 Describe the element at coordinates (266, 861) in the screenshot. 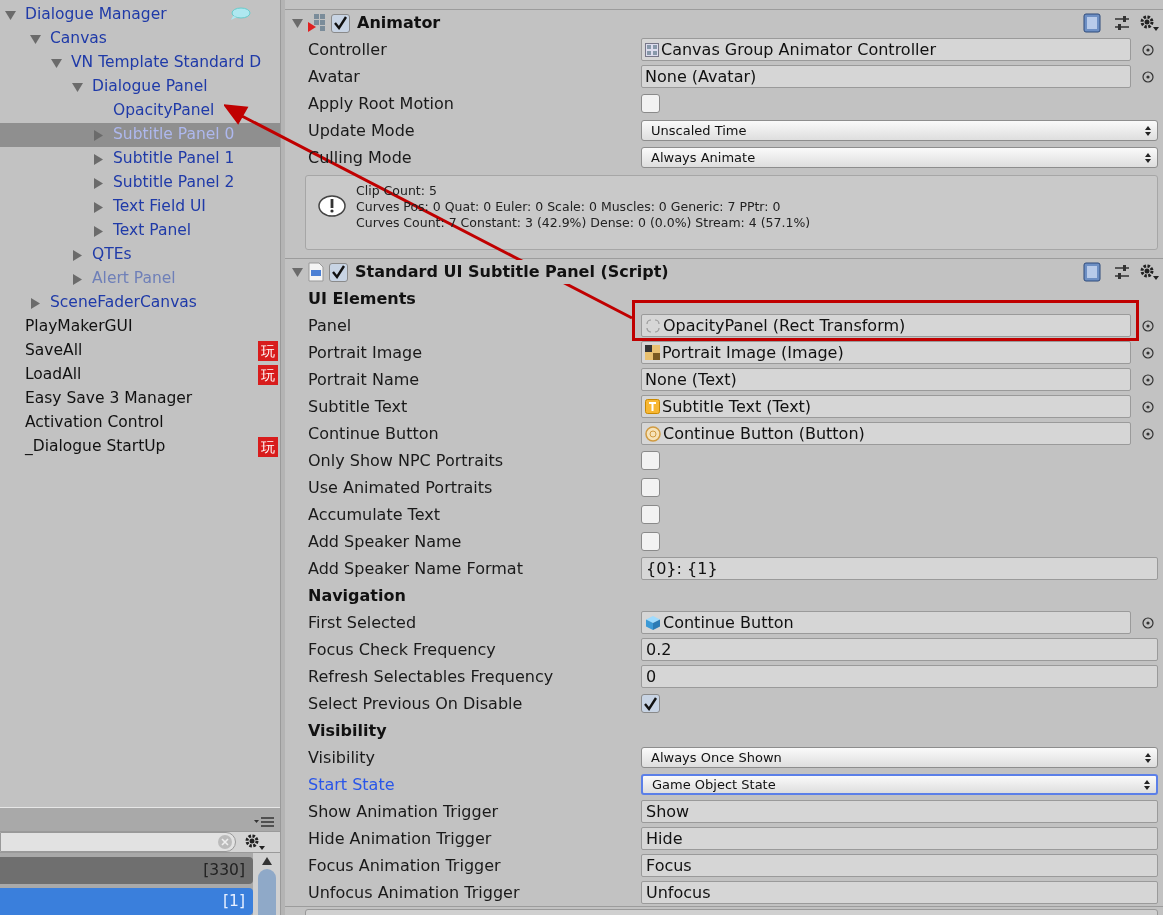

I see `scroll-up-icon` at that location.